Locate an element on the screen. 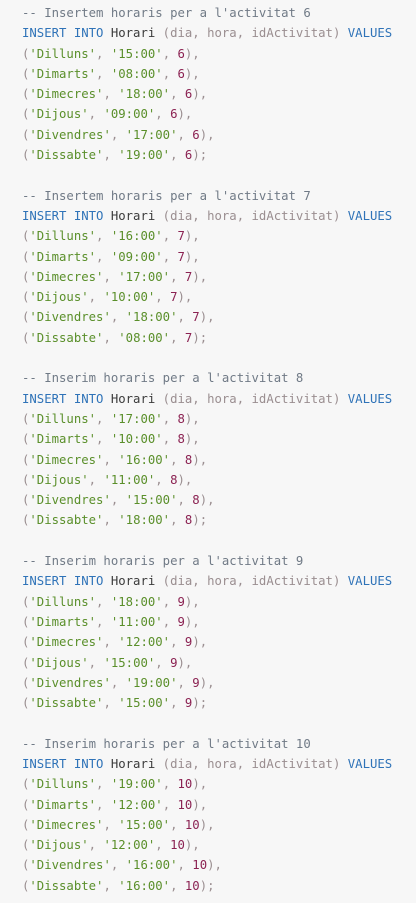 The height and width of the screenshot is (903, 416). hour-value: '16:00' is located at coordinates (144, 885).